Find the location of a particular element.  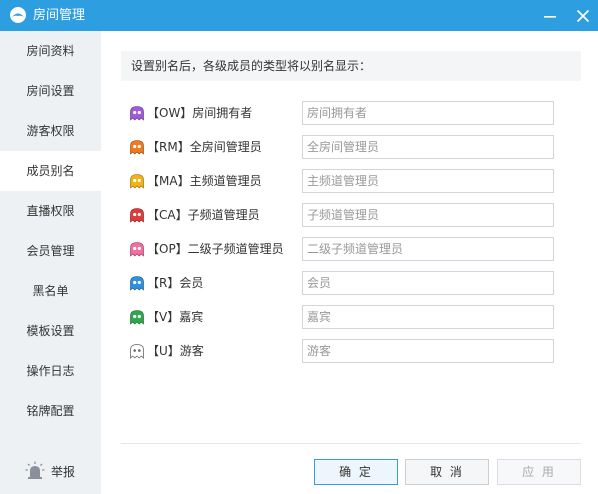

purple-ghost-icon is located at coordinates (137, 113).